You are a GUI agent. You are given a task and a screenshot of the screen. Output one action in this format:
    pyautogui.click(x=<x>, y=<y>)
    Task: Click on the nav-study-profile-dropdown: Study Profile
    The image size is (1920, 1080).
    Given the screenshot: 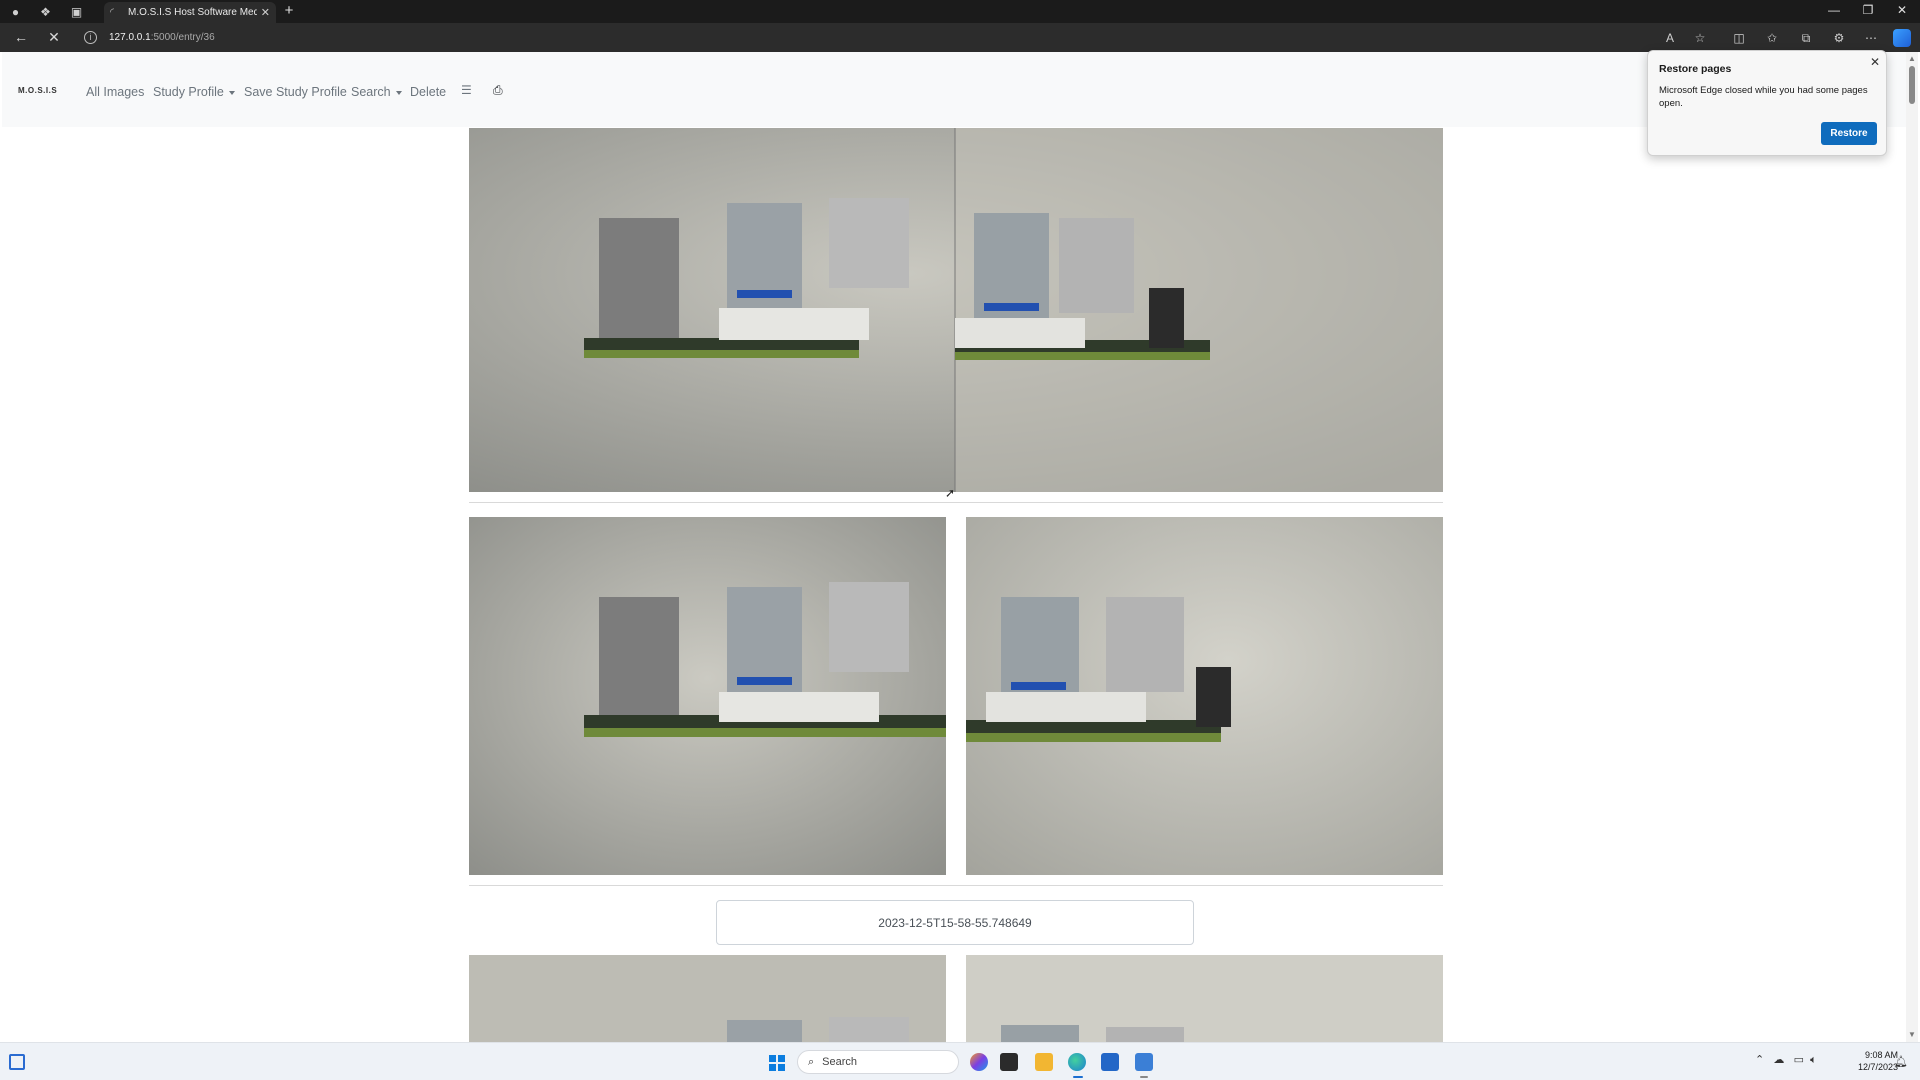 What is the action you would take?
    pyautogui.click(x=194, y=92)
    